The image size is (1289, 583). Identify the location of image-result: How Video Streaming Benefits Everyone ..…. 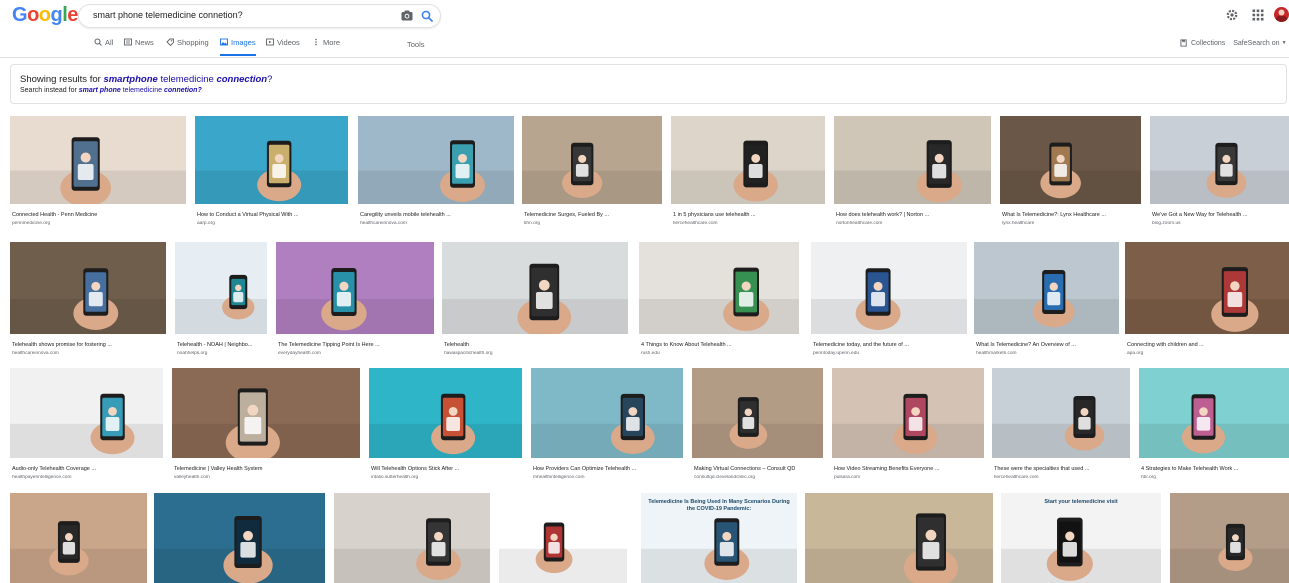
(908, 425).